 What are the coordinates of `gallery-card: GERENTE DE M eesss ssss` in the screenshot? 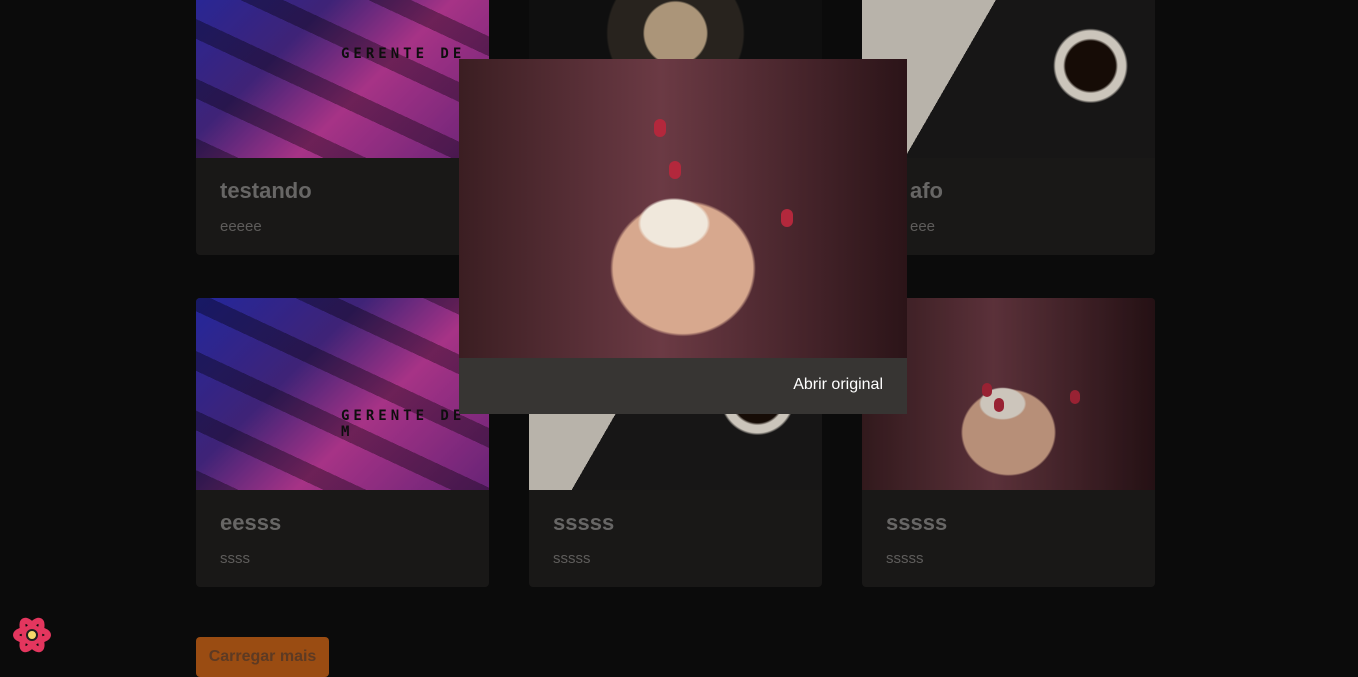 It's located at (342, 442).